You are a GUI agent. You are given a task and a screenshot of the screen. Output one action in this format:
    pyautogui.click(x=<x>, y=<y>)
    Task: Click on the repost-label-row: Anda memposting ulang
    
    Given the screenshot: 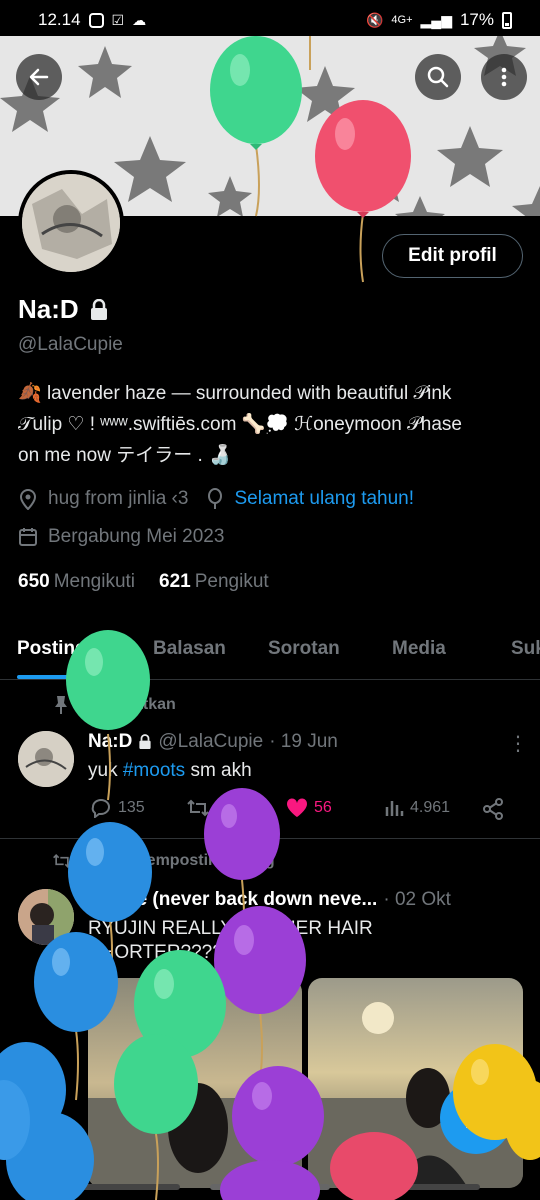 What is the action you would take?
    pyautogui.click(x=163, y=861)
    